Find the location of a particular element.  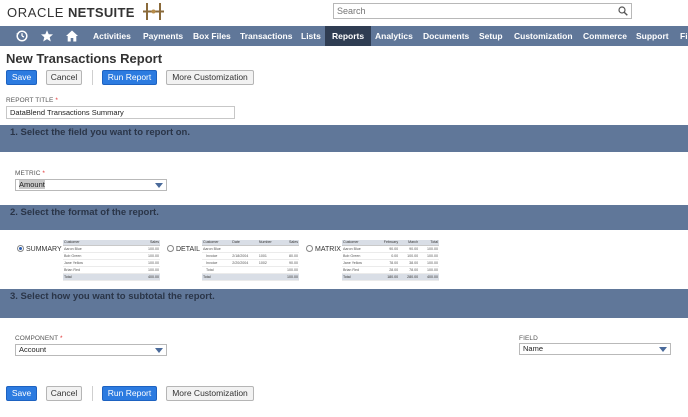

nav-support: Support is located at coordinates (652, 36).